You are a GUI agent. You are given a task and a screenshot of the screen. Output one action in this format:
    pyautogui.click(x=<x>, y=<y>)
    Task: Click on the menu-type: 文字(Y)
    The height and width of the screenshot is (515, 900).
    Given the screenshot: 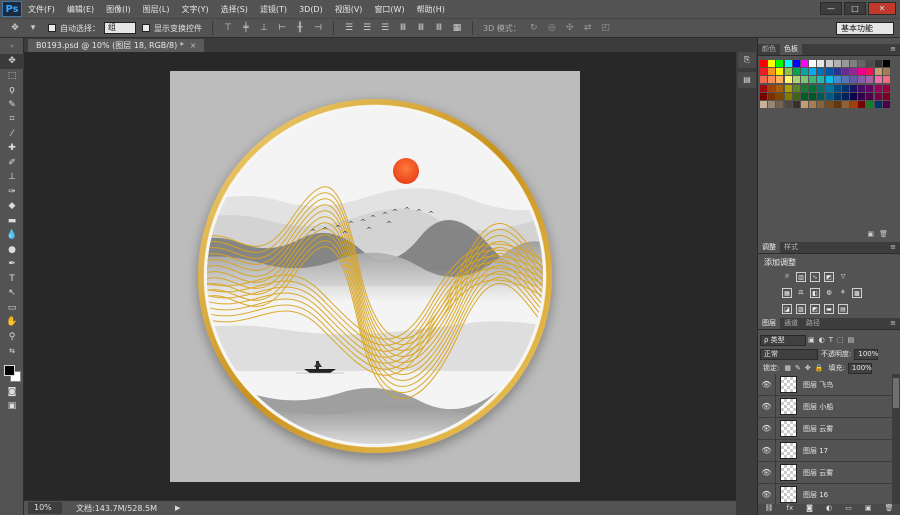 What is the action you would take?
    pyautogui.click(x=194, y=9)
    